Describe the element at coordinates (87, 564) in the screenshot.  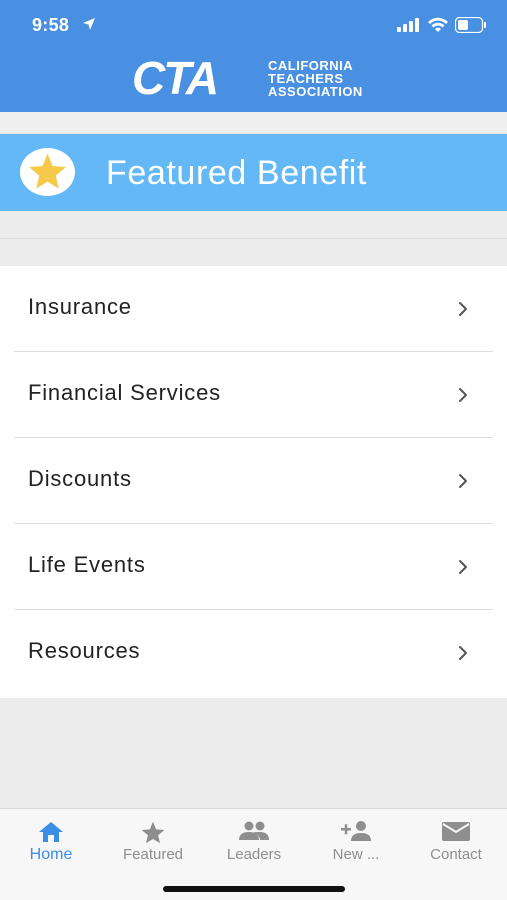
I see `menu-item-label: Life Events` at that location.